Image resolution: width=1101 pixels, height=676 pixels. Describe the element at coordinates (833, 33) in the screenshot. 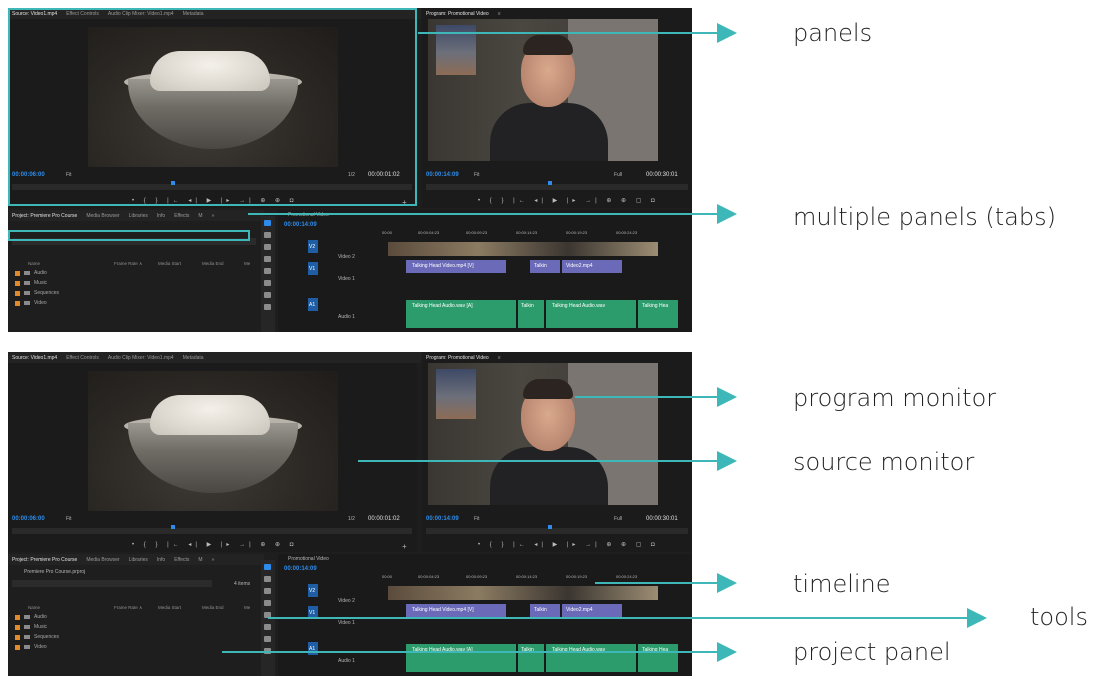

I see `label-panels: panels` at that location.